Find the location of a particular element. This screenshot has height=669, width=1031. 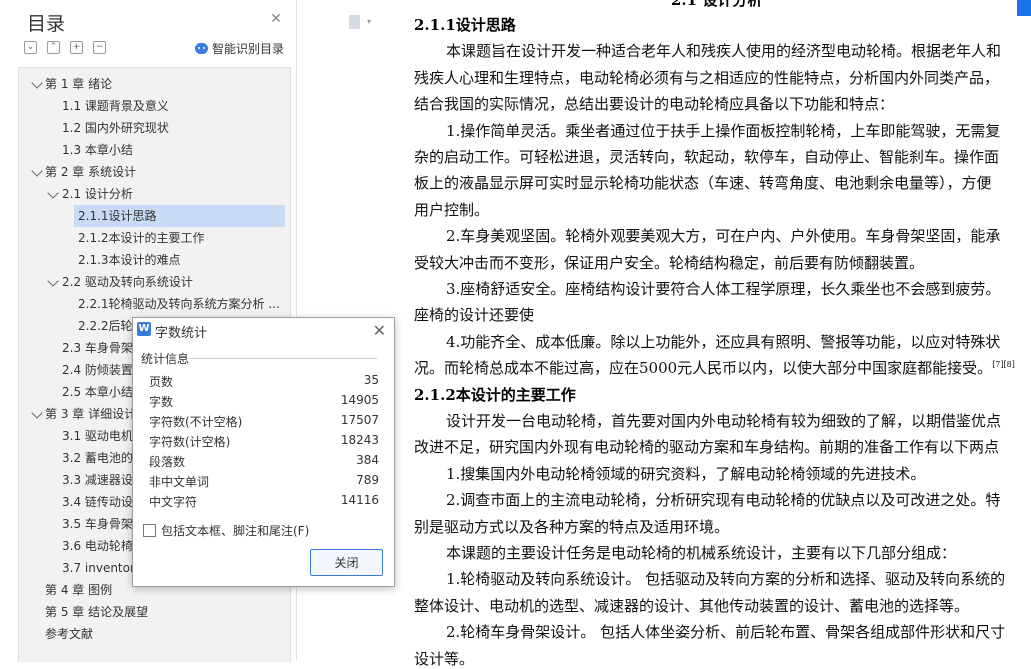

paragraph-line: 座椅的设计还要使 is located at coordinates (474, 314).